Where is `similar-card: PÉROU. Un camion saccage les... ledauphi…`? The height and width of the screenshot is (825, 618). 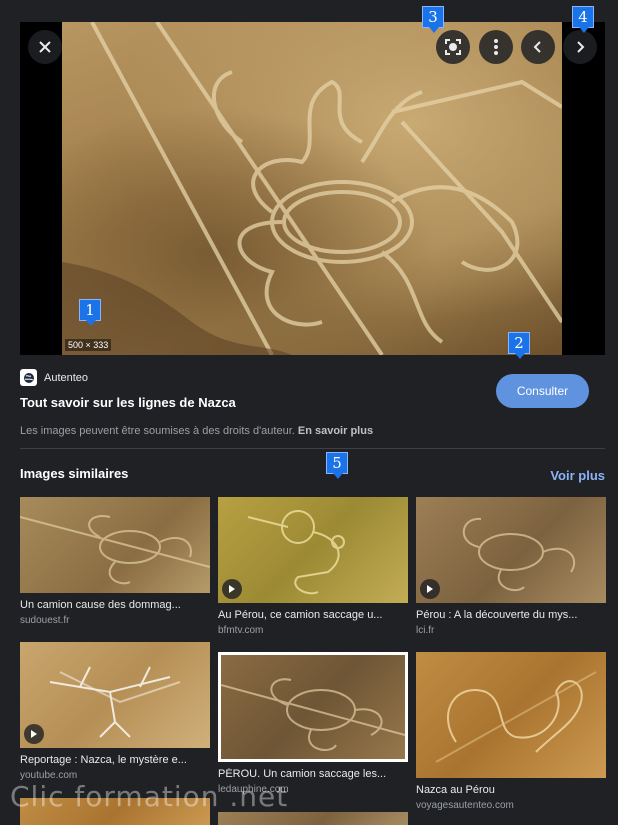
similar-card: PÉROU. Un camion saccage les... ledauphi… is located at coordinates (313, 723).